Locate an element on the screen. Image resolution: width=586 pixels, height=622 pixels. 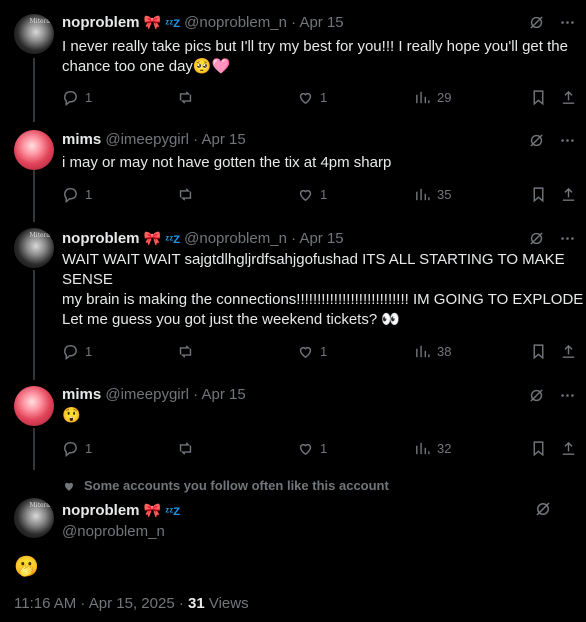
tweet-actions: 1 1 38 is located at coordinates (319, 353).